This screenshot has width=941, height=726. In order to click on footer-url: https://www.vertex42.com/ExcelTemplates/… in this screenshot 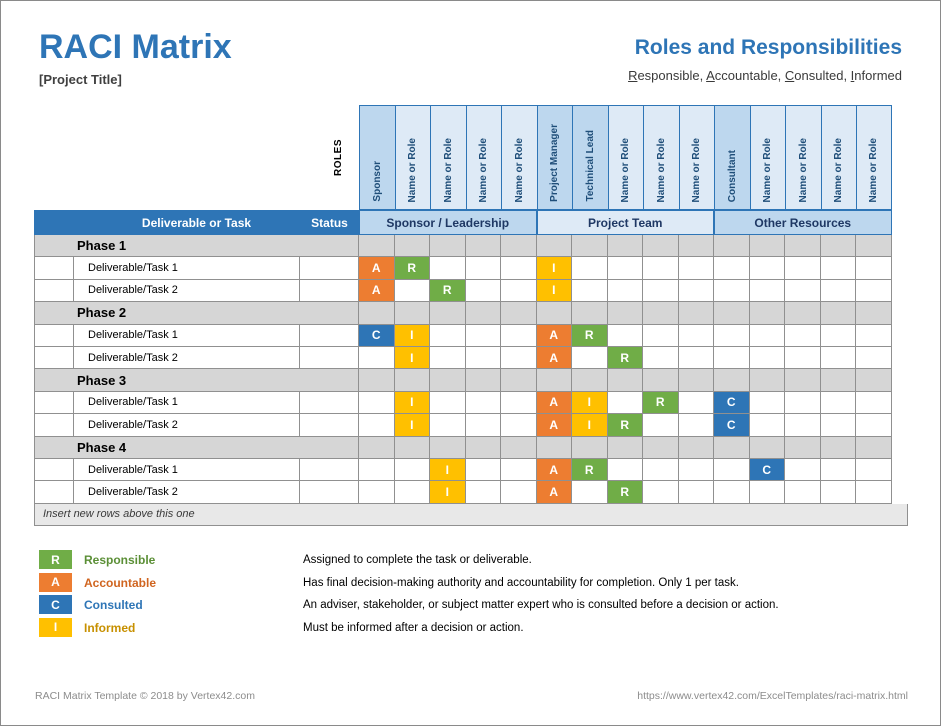, I will do `click(772, 696)`.